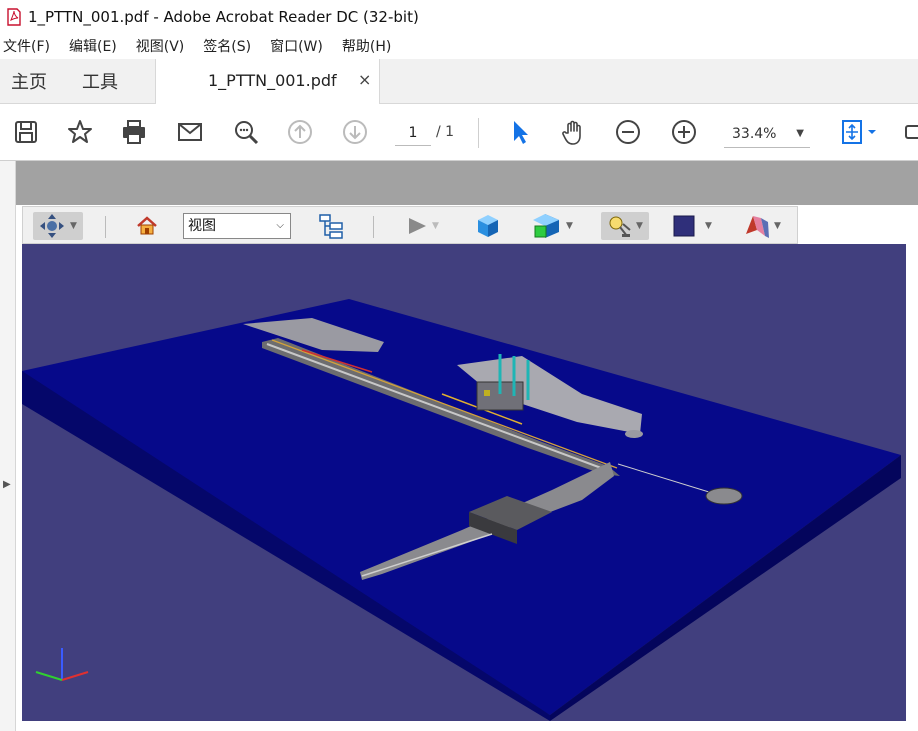 This screenshot has height=731, width=918. What do you see at coordinates (280, 225) in the screenshot?
I see `chevron-down-icon: ⌵` at bounding box center [280, 225].